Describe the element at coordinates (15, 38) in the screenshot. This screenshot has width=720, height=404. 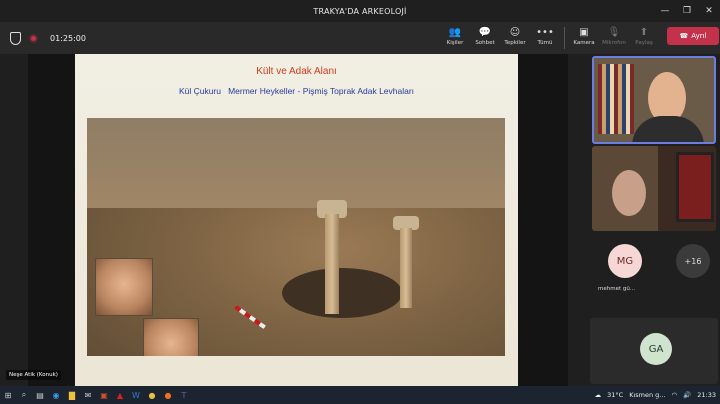
I see `shield-icon` at that location.